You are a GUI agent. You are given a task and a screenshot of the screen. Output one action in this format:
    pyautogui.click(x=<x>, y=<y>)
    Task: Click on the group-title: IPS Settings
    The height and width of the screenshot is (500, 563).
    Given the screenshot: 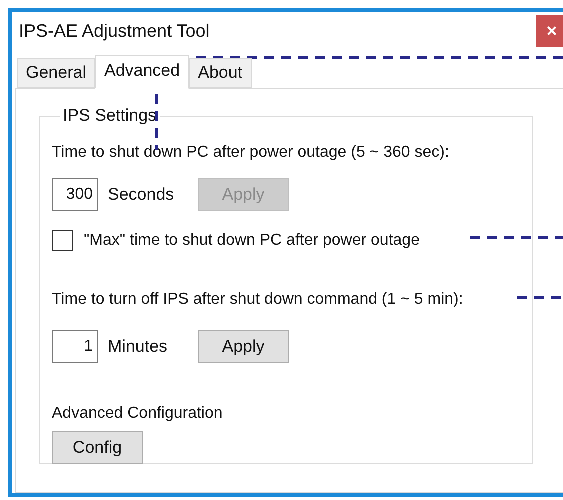 What is the action you would take?
    pyautogui.click(x=110, y=116)
    